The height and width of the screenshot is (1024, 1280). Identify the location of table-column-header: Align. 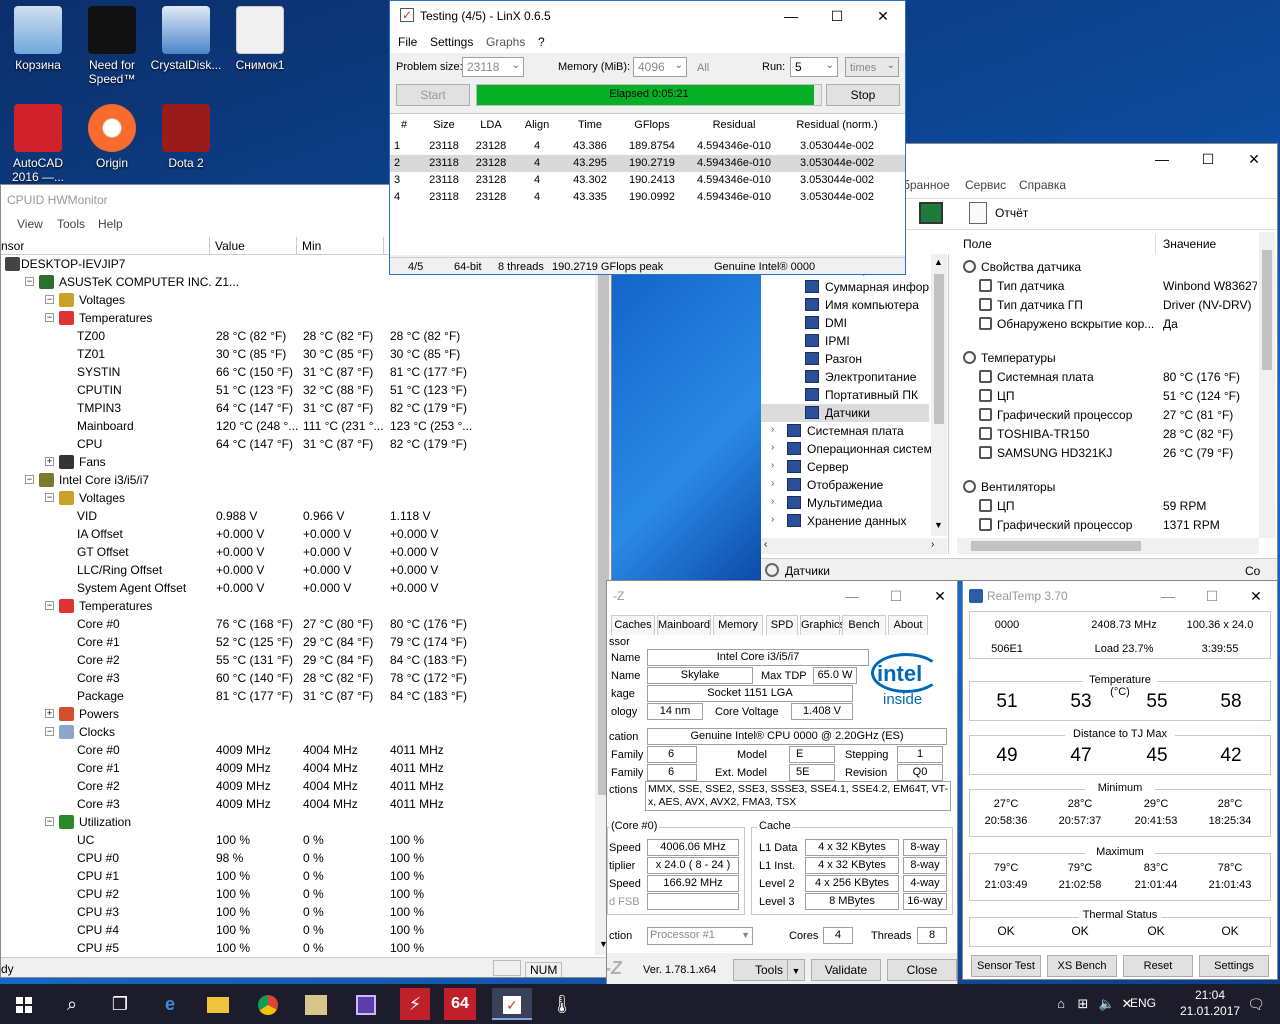
(537, 125).